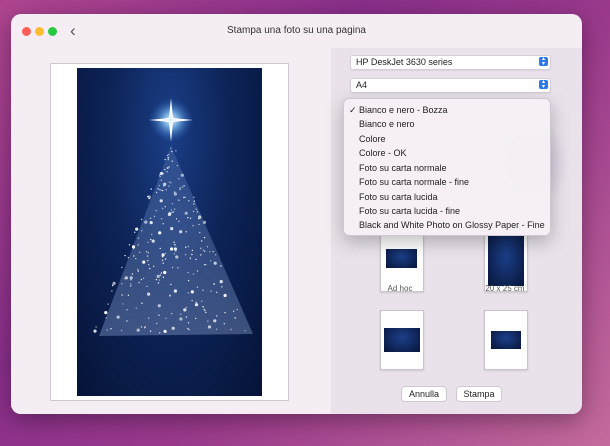 The image size is (610, 446). I want to click on window-title: Stampa una foto su una pagina, so click(296, 30).